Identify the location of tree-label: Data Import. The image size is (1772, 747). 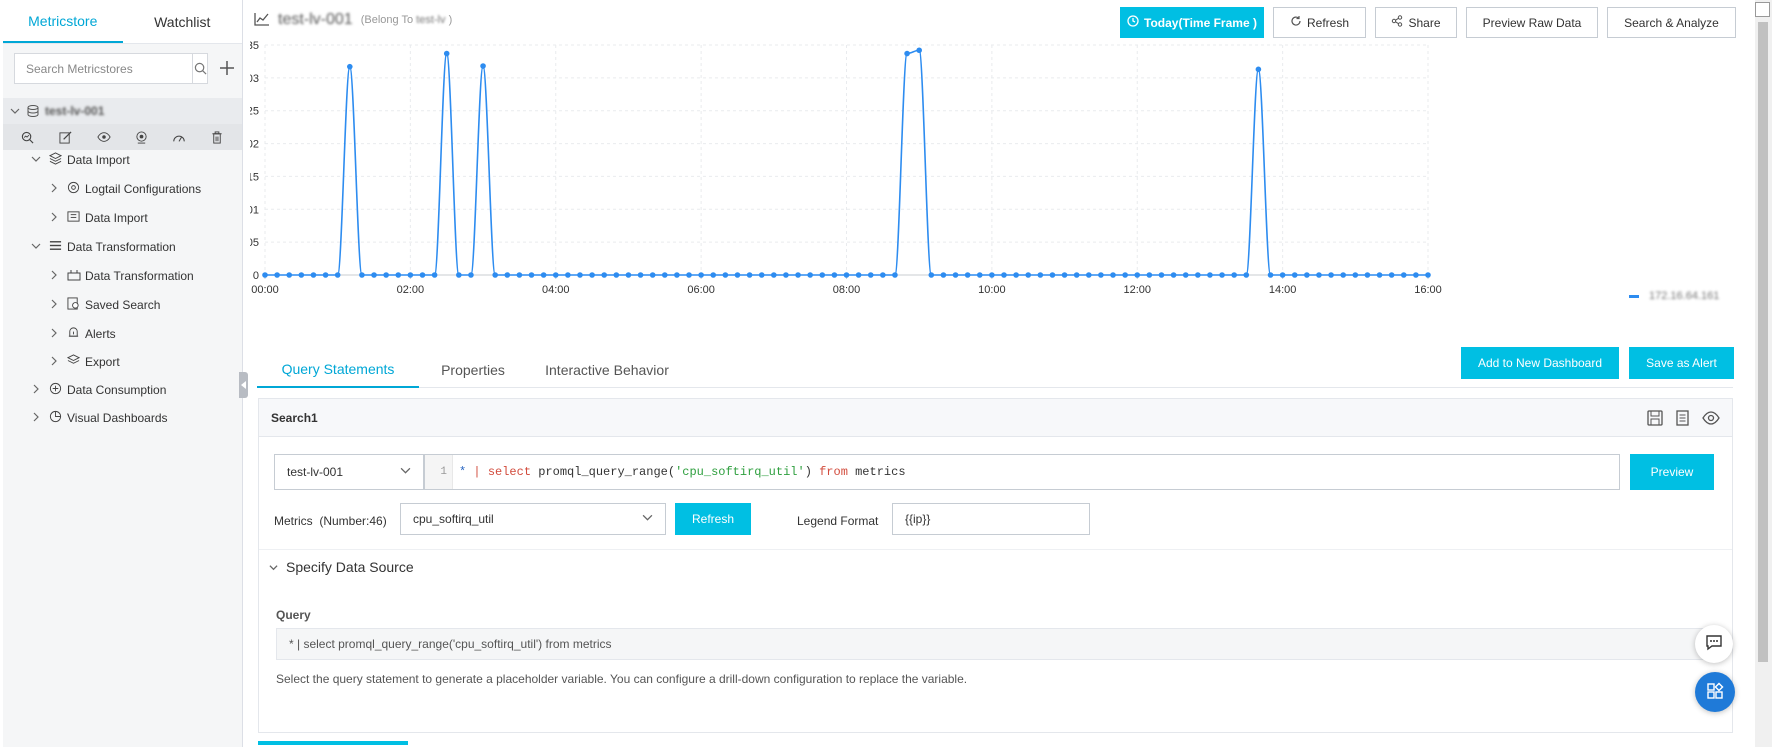
(116, 218).